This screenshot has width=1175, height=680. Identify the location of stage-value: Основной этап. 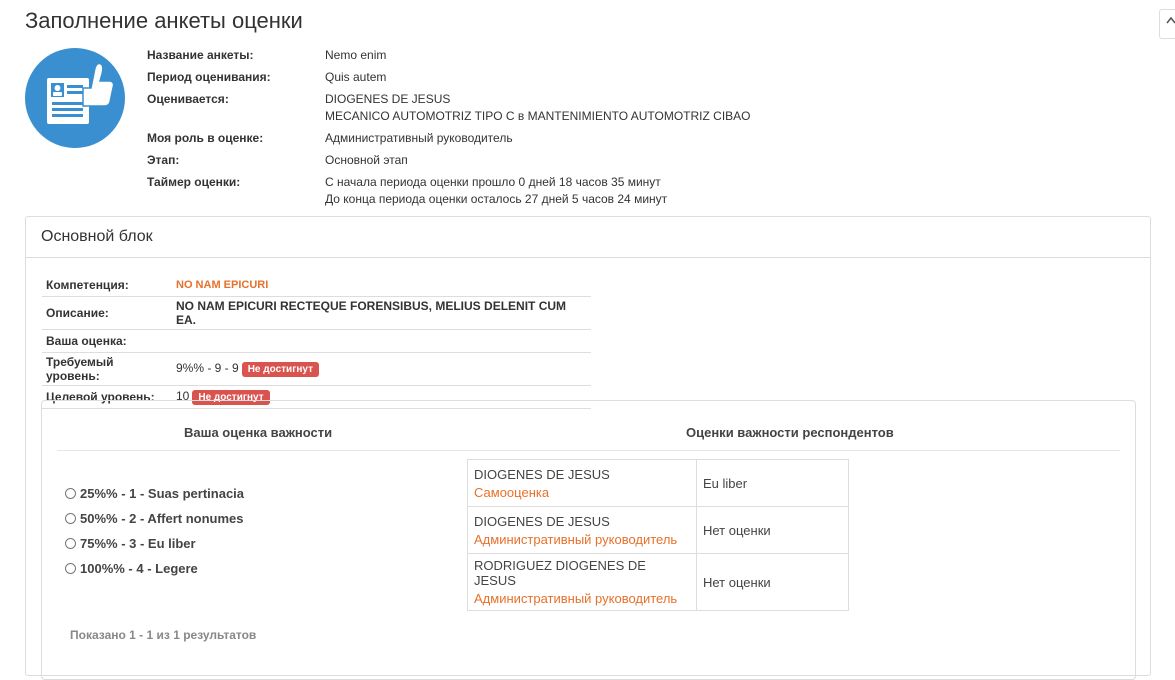
(366, 160).